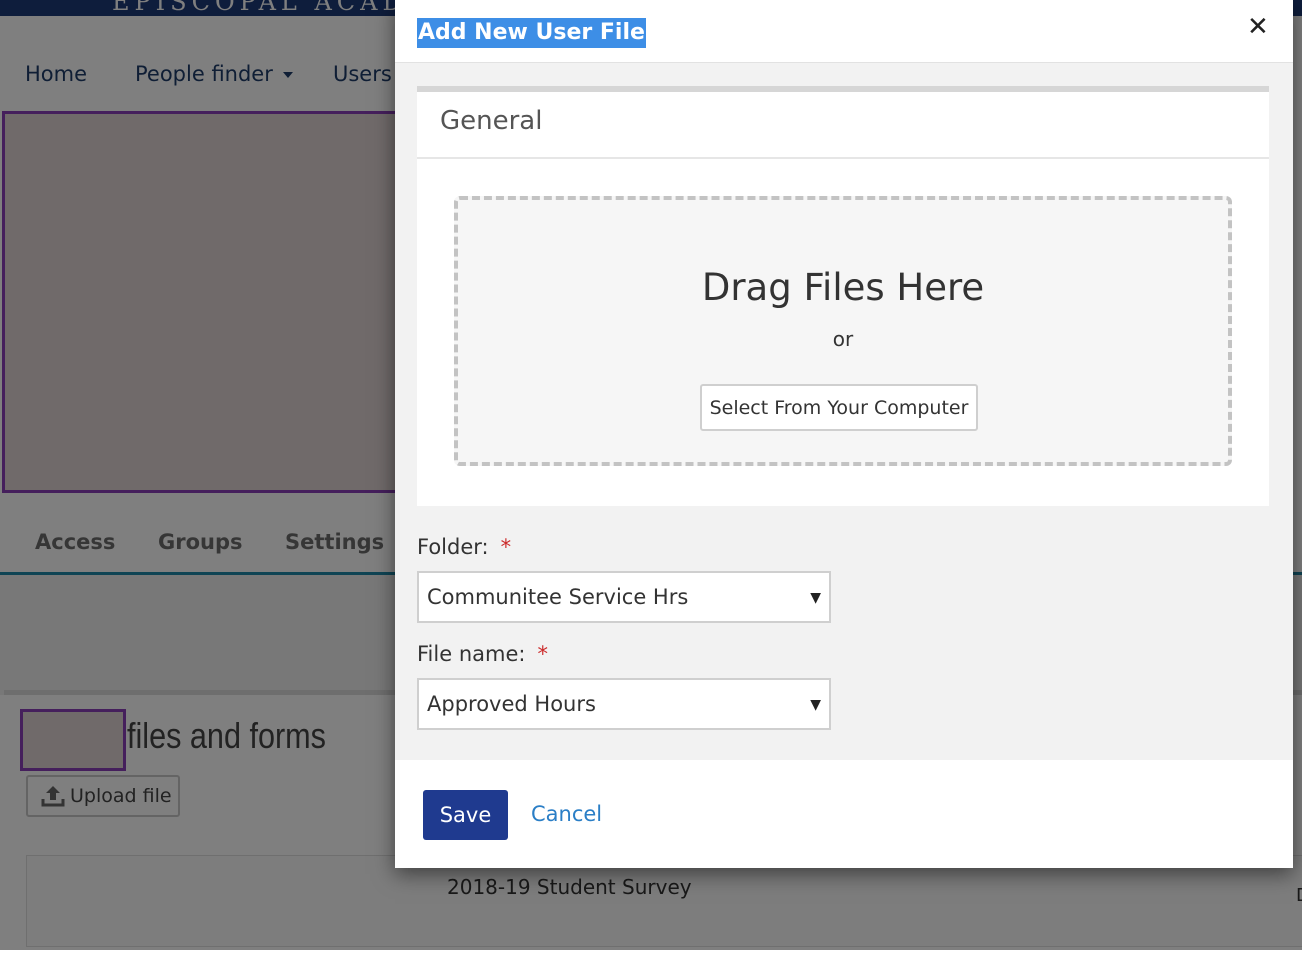 The height and width of the screenshot is (955, 1302). What do you see at coordinates (624, 704) in the screenshot?
I see `file-name-select: Approved Hours ▼` at bounding box center [624, 704].